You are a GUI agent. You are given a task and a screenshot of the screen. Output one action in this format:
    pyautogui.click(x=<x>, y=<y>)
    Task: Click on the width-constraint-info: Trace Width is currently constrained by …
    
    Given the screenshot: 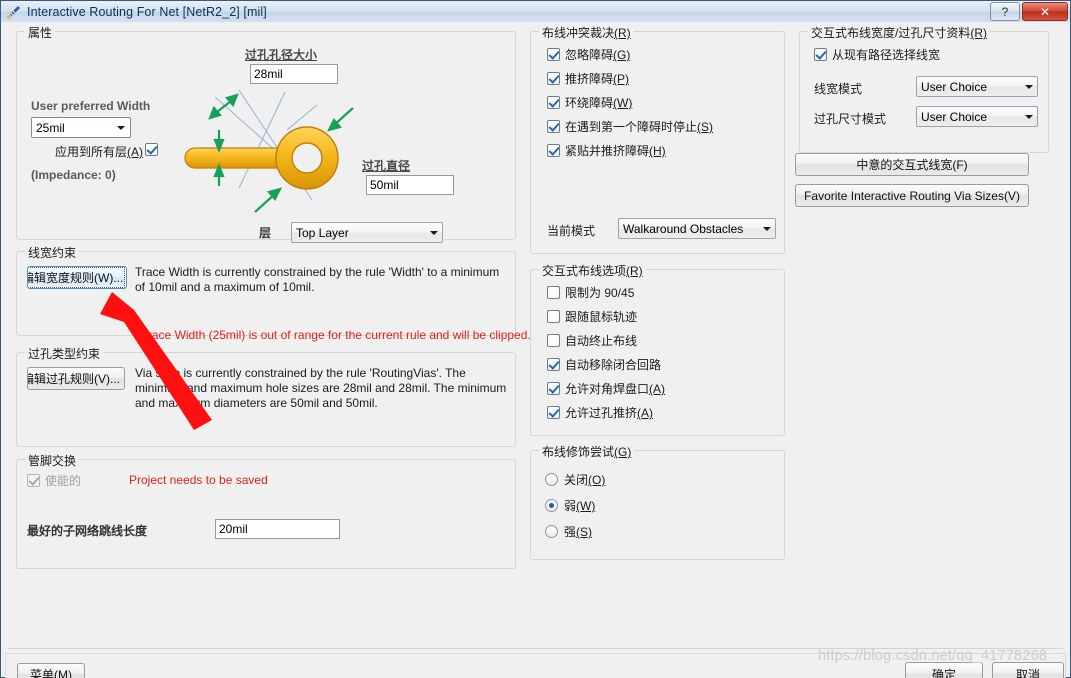 What is the action you would take?
    pyautogui.click(x=317, y=279)
    